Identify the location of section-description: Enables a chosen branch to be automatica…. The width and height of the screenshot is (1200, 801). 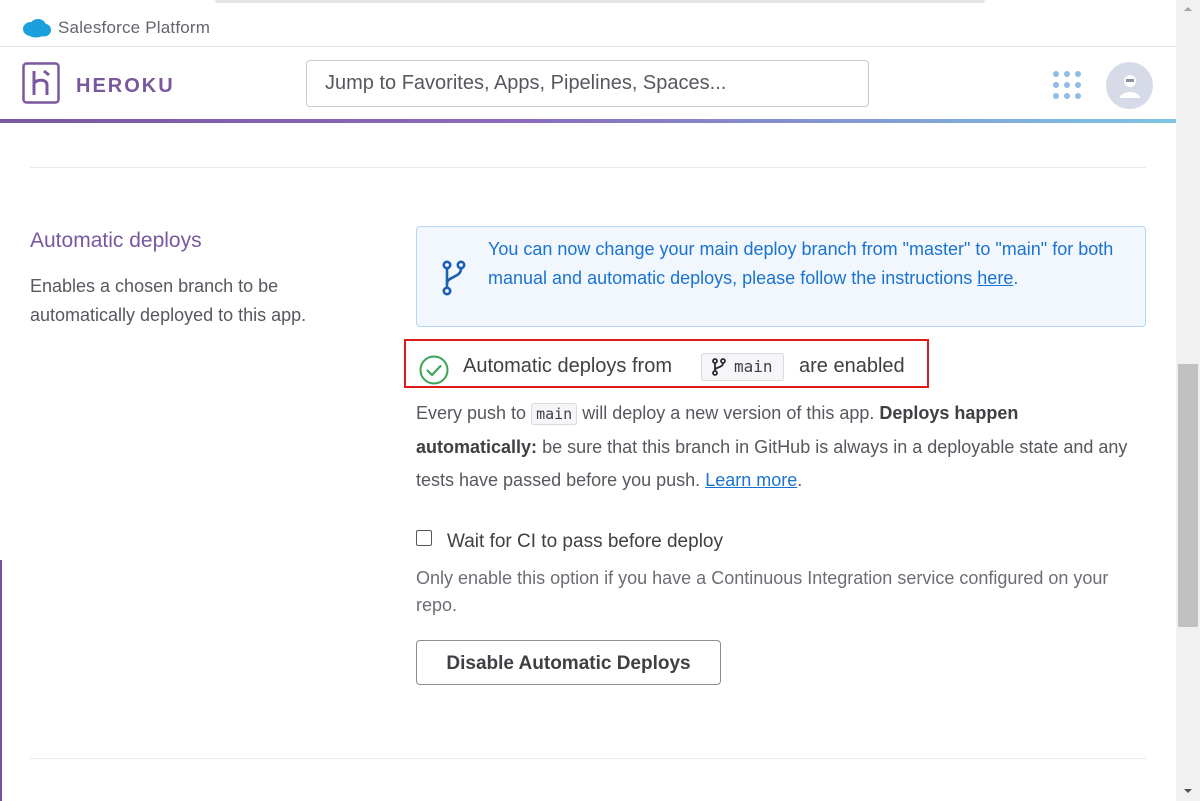
(168, 300).